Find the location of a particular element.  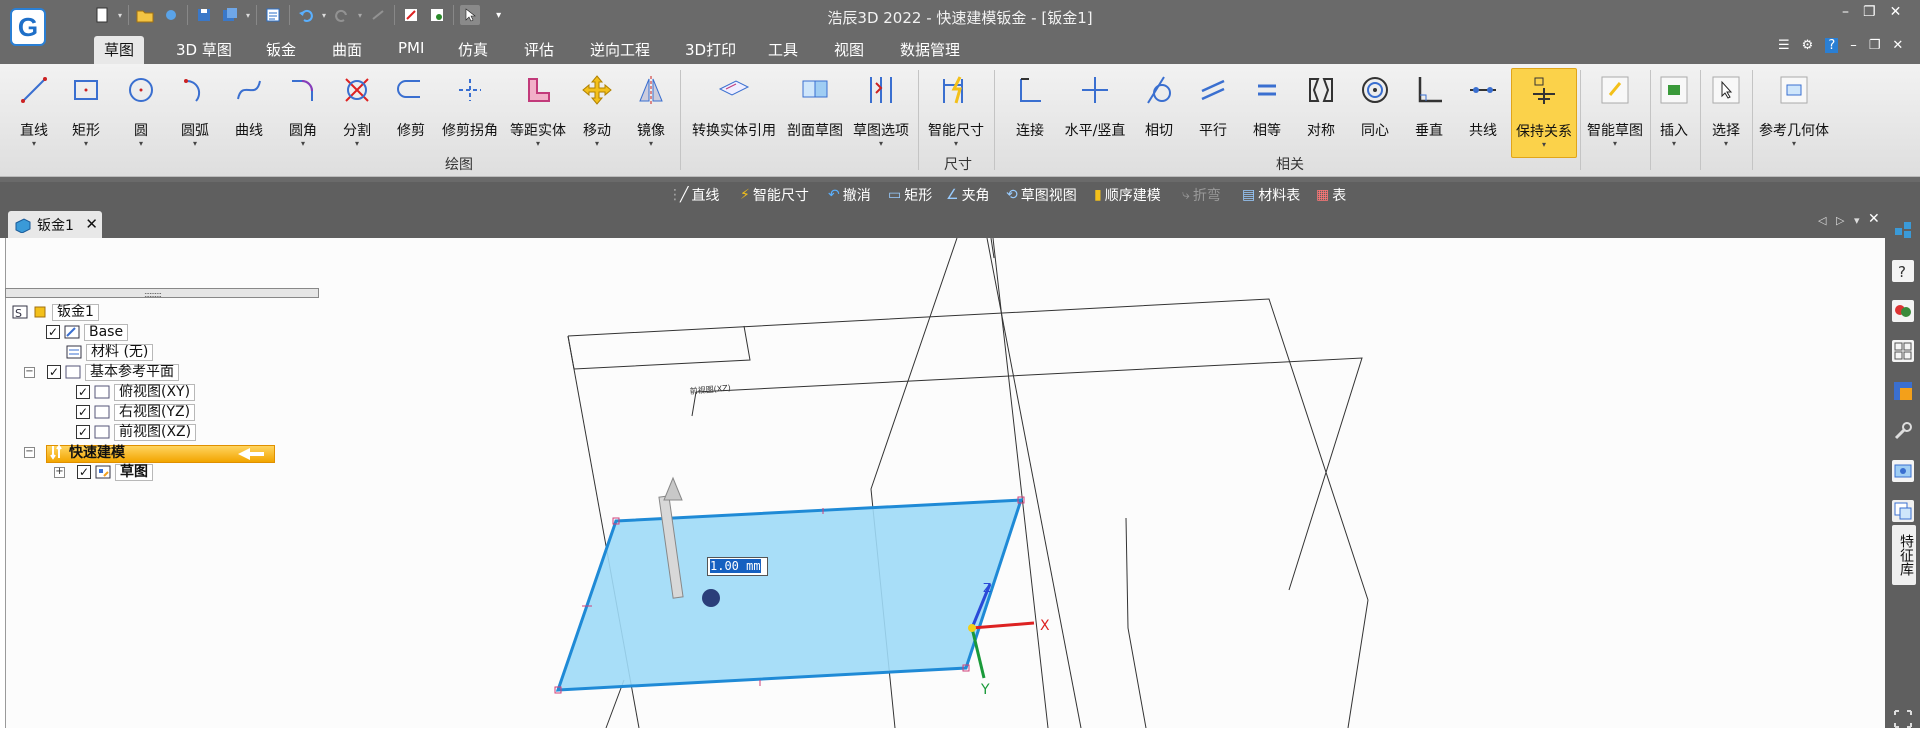

color-scheme-icon is located at coordinates (1903, 391).